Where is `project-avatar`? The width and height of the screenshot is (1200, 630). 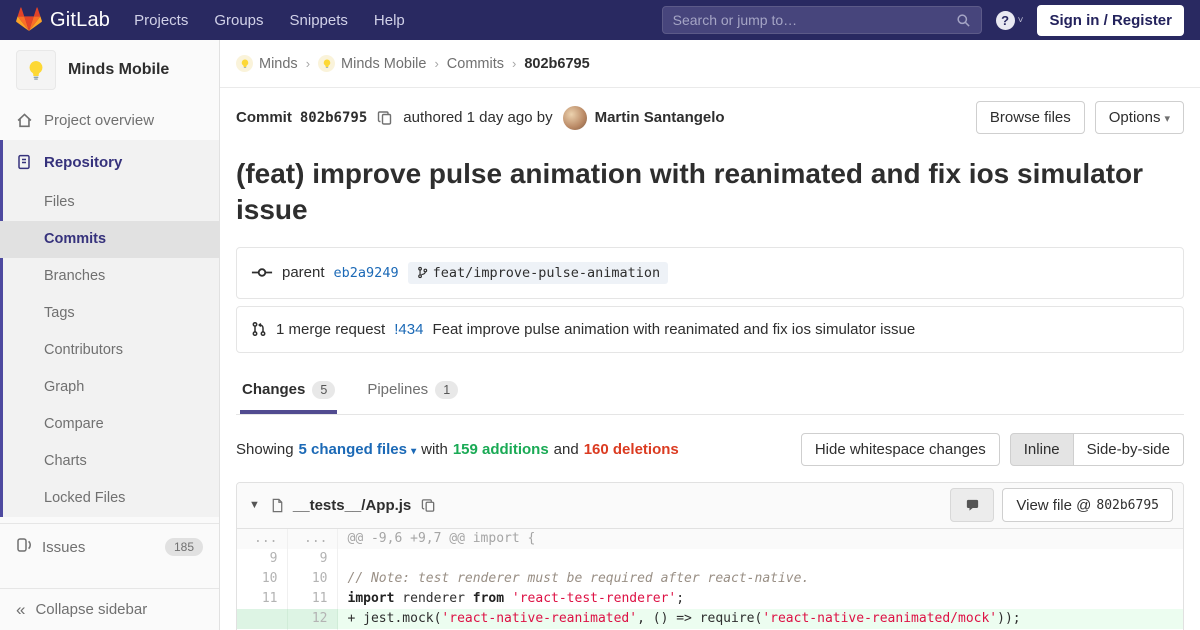
project-avatar is located at coordinates (327, 63).